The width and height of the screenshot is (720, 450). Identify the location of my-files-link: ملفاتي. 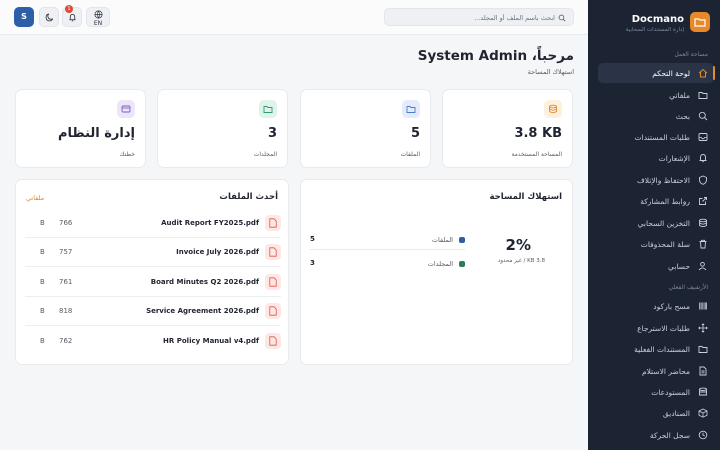
(35, 198).